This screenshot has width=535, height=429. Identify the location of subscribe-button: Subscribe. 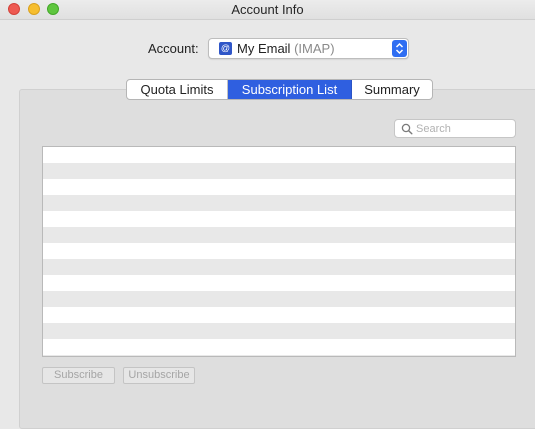
(78, 375).